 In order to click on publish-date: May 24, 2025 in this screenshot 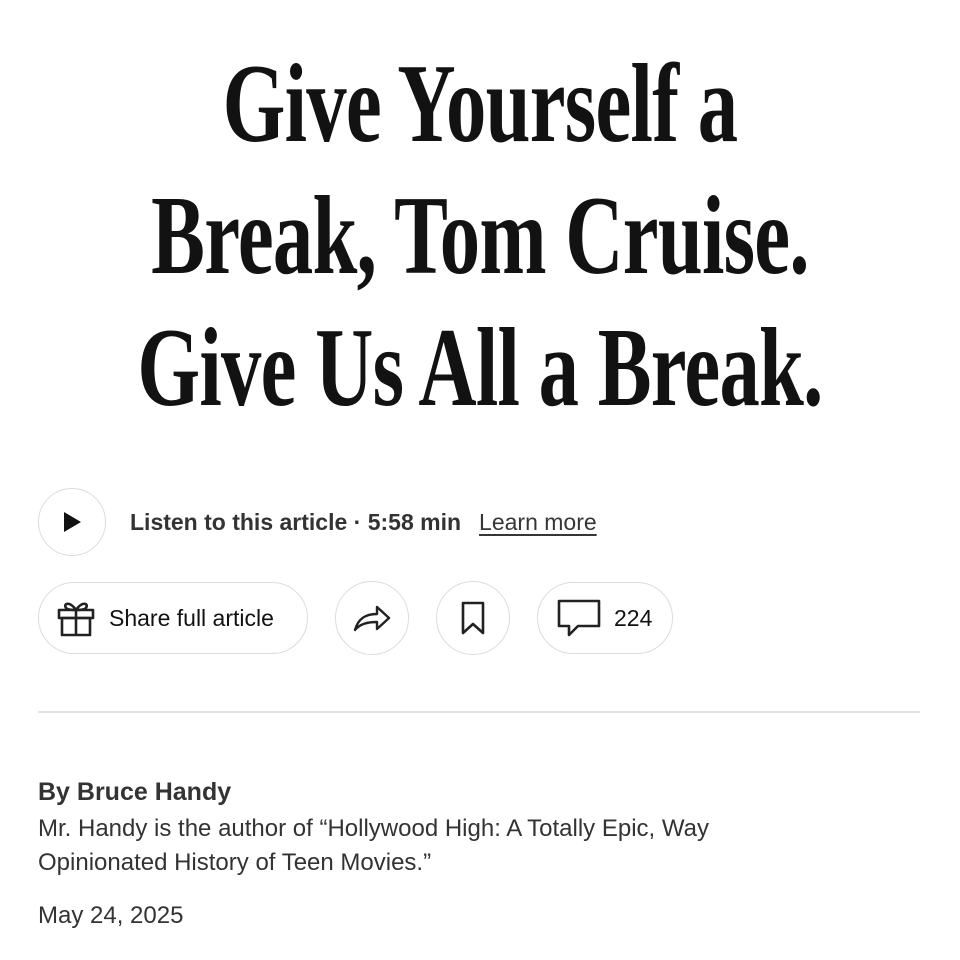, I will do `click(111, 915)`.